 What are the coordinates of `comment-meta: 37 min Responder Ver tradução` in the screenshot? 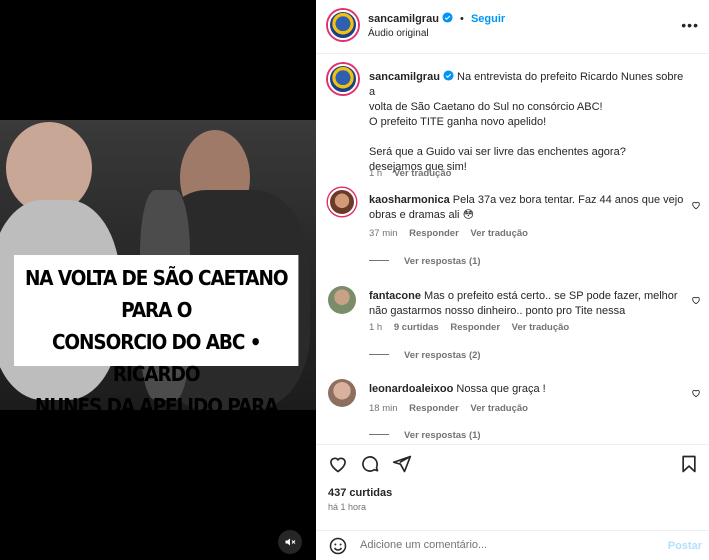 It's located at (453, 233).